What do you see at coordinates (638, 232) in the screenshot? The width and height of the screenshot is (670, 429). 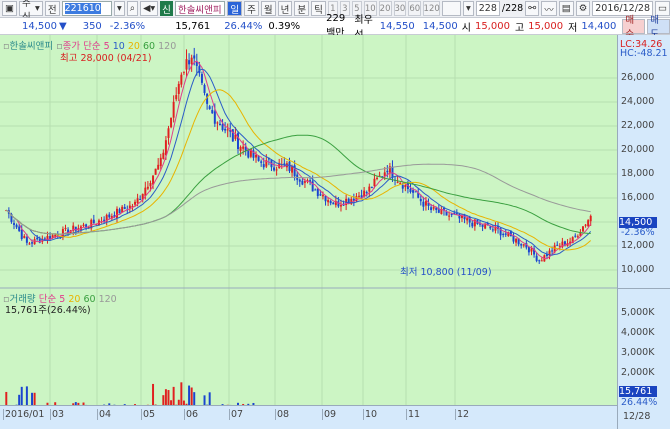 I see `last-price-pct: -2.36%` at bounding box center [638, 232].